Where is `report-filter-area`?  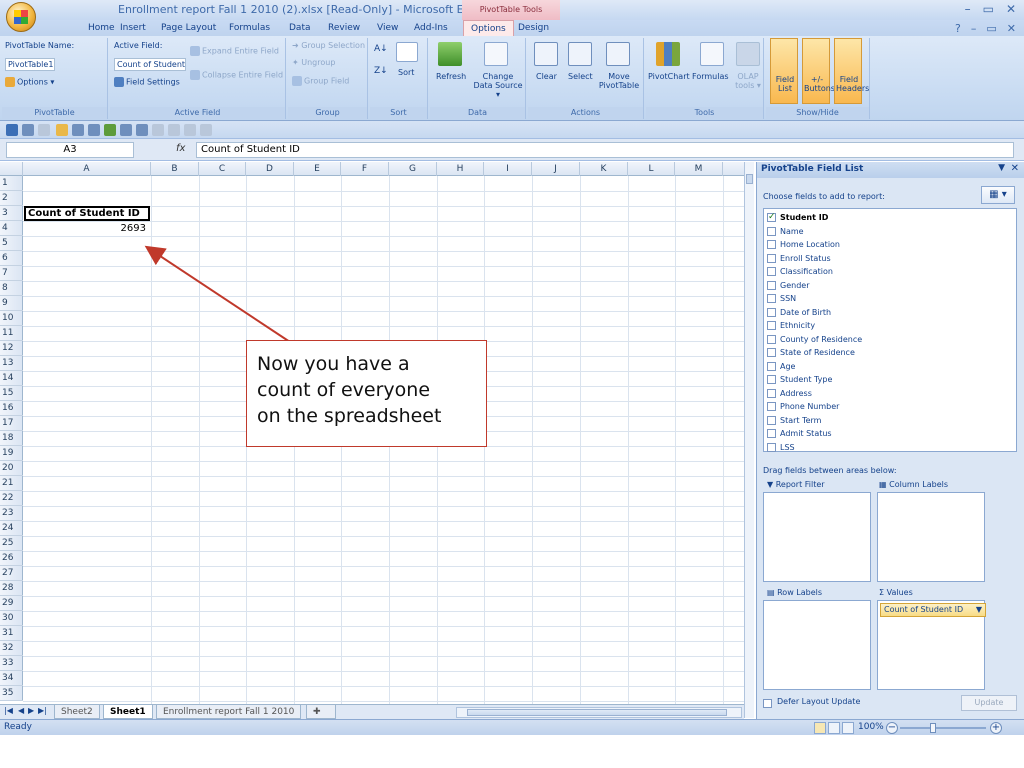 report-filter-area is located at coordinates (817, 537).